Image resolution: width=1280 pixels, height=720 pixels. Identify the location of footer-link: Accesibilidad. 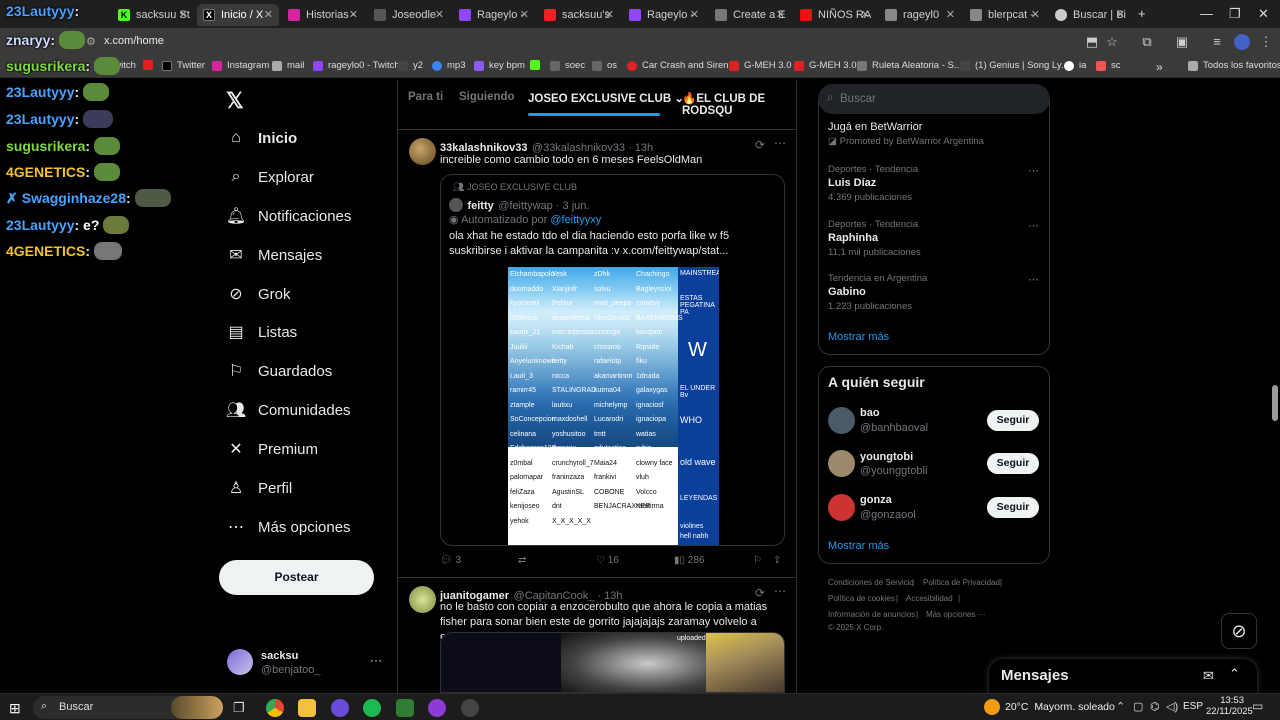
(929, 598).